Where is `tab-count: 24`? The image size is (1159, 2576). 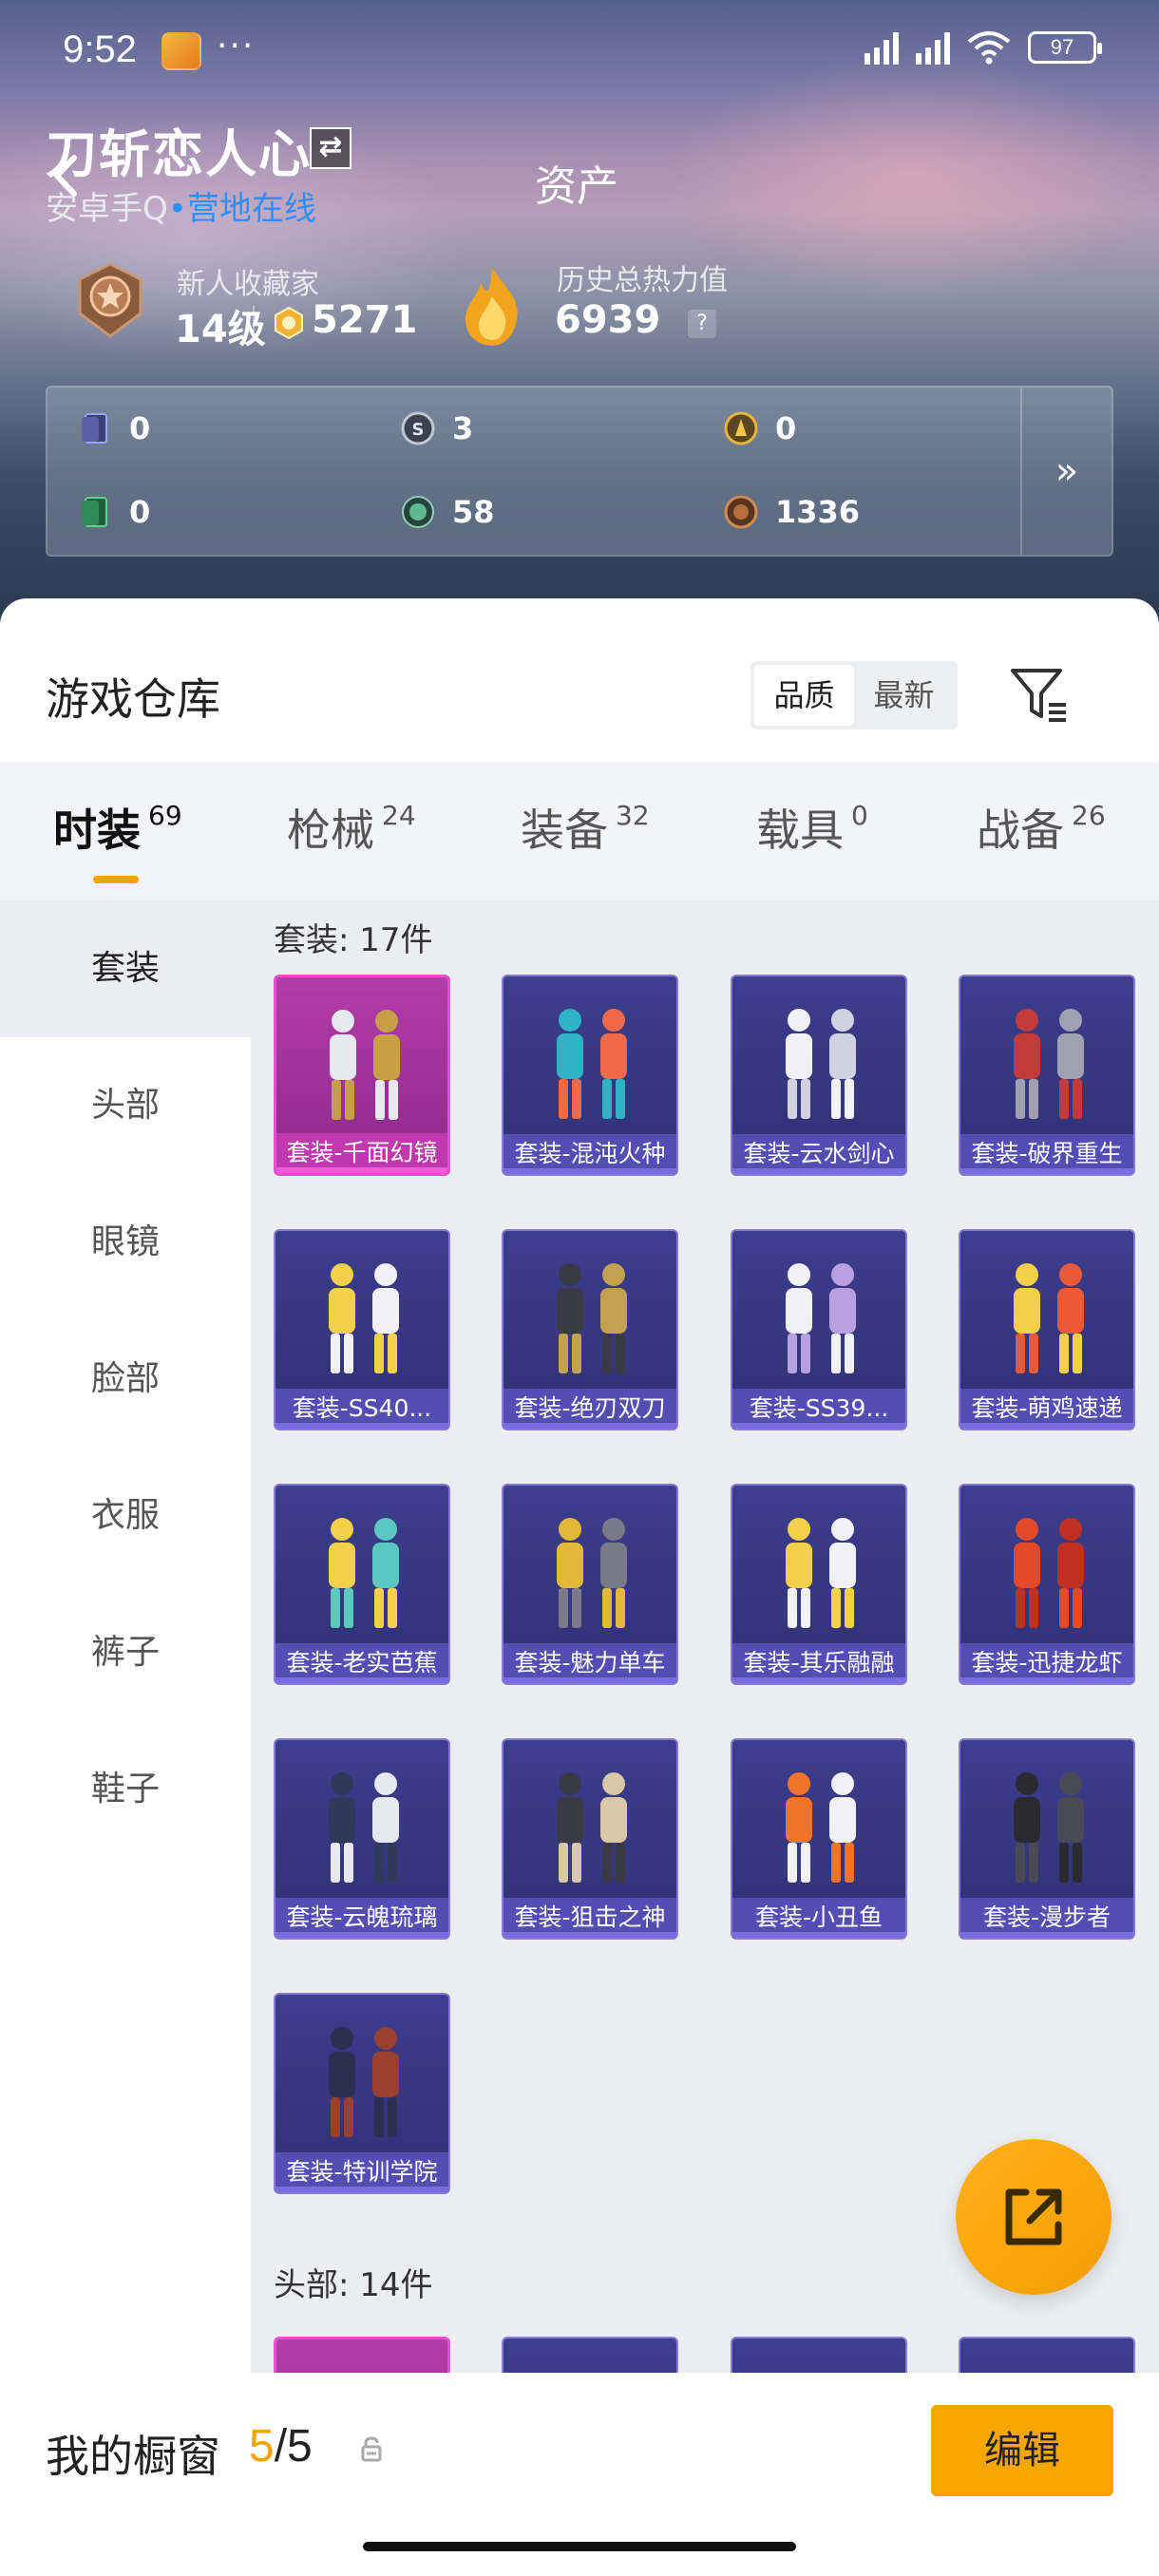
tab-count: 24 is located at coordinates (399, 815).